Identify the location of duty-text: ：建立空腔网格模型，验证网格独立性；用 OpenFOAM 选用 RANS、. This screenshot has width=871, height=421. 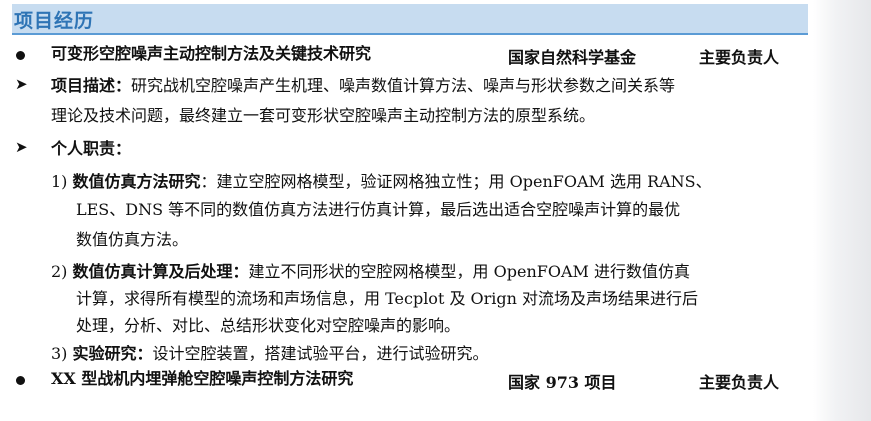
(456, 181).